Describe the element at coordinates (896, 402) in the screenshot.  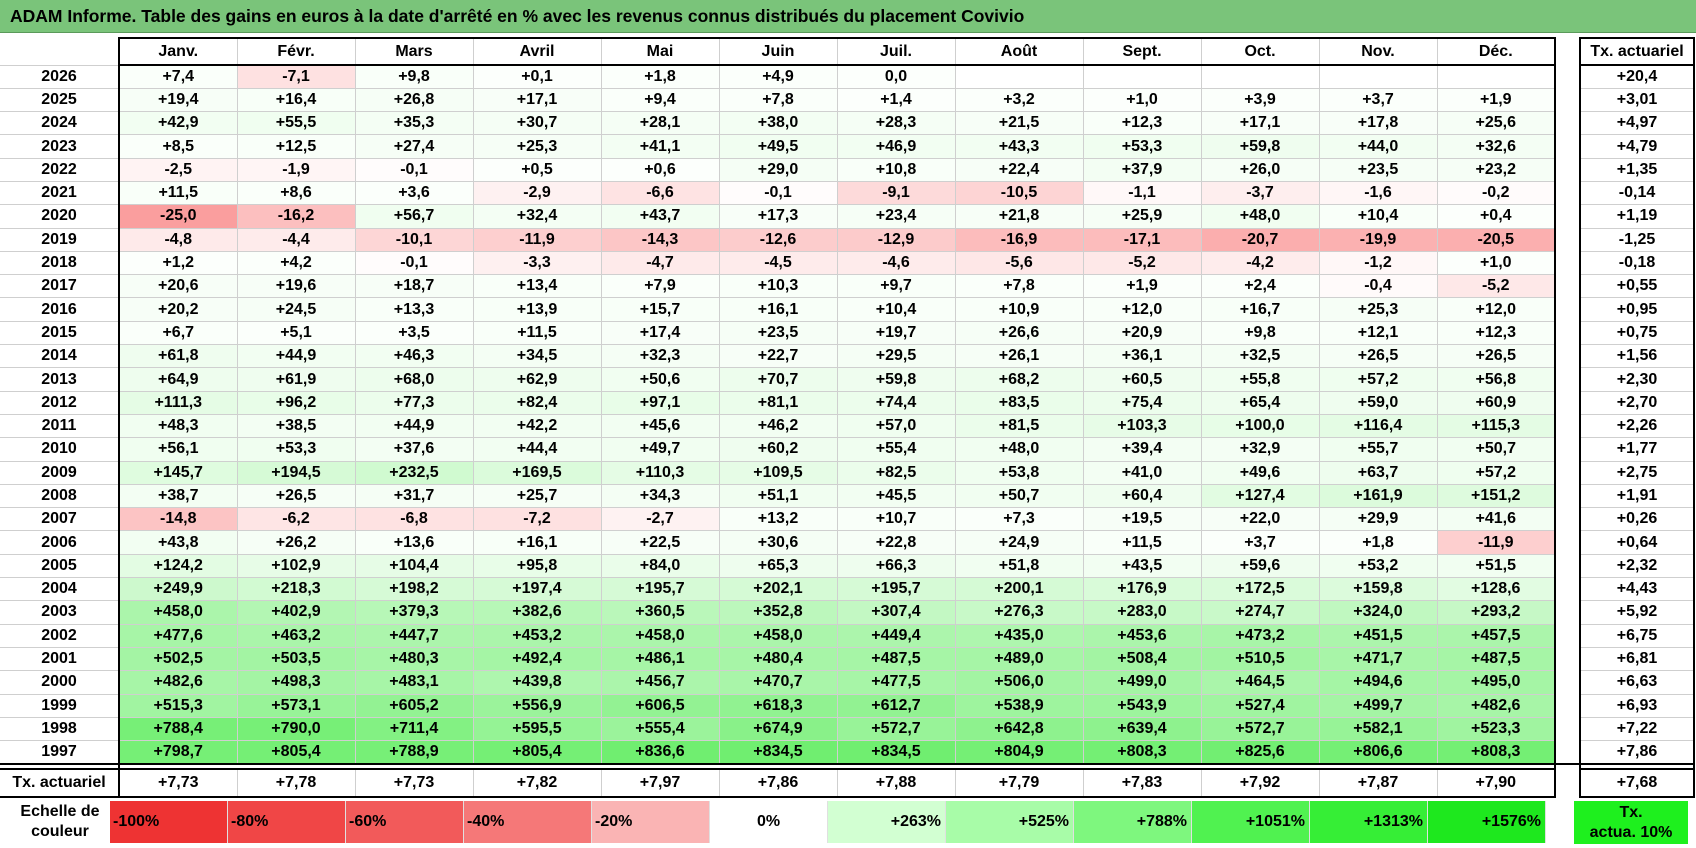
I see `value-cell: +74,4` at that location.